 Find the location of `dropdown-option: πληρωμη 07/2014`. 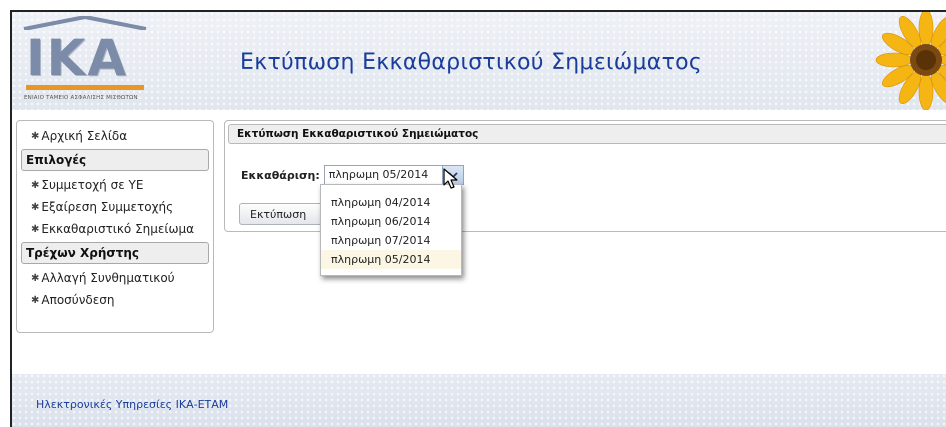

dropdown-option: πληρωμη 07/2014 is located at coordinates (391, 240).